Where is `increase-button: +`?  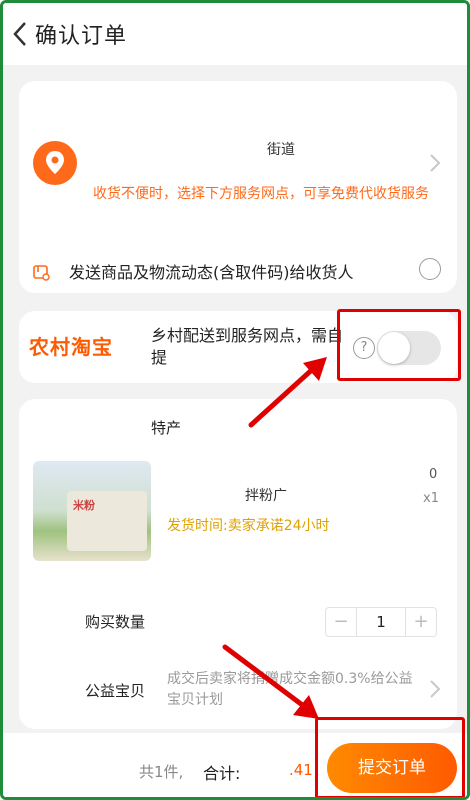
increase-button: + is located at coordinates (421, 622).